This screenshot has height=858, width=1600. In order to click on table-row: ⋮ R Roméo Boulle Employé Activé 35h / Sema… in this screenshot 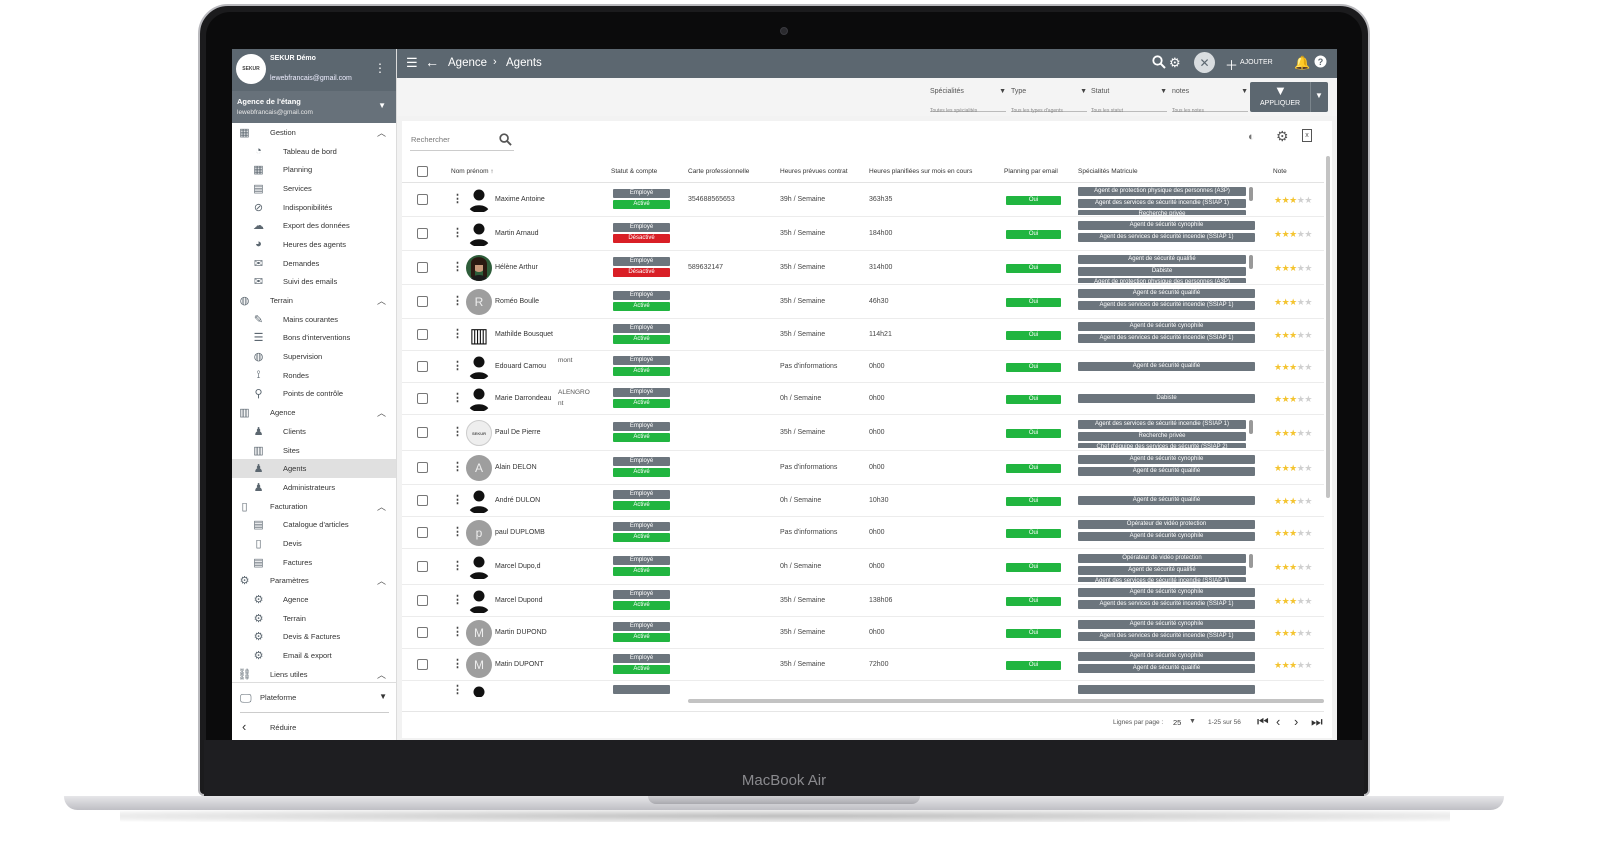, I will do `click(863, 302)`.